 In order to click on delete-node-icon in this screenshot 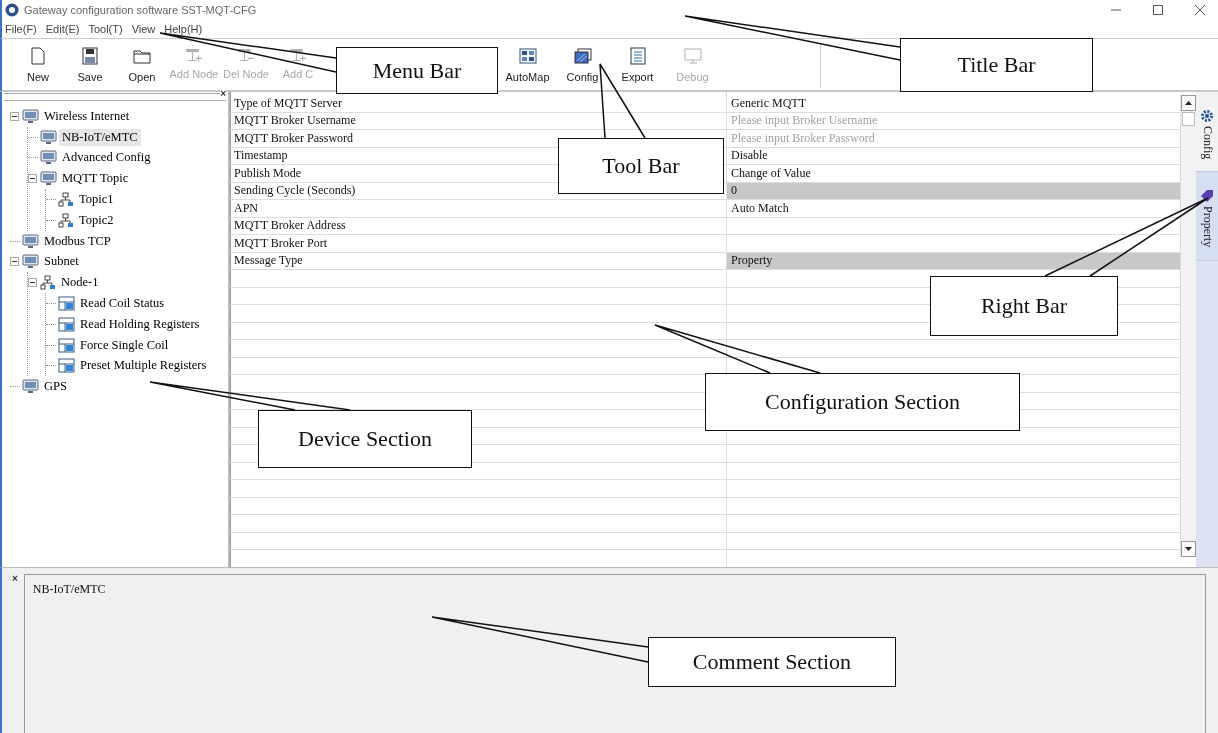, I will do `click(246, 55)`.